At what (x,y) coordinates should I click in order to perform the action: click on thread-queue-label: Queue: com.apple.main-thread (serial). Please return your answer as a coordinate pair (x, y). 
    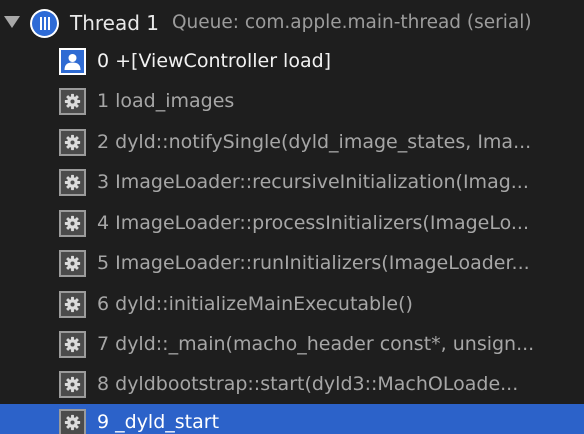
    Looking at the image, I should click on (352, 22).